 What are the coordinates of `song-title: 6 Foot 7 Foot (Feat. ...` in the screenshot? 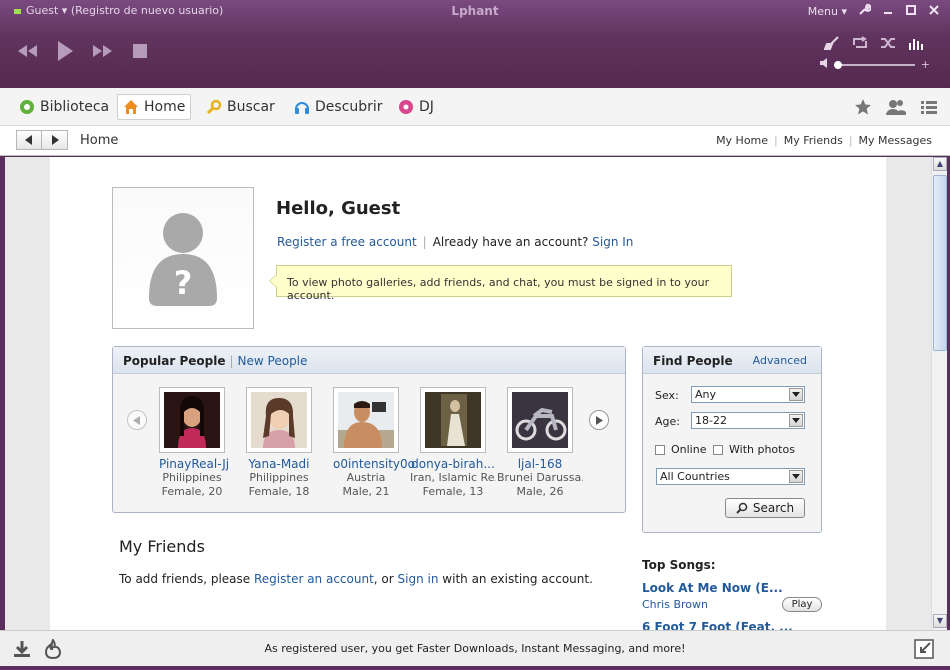 It's located at (732, 625).